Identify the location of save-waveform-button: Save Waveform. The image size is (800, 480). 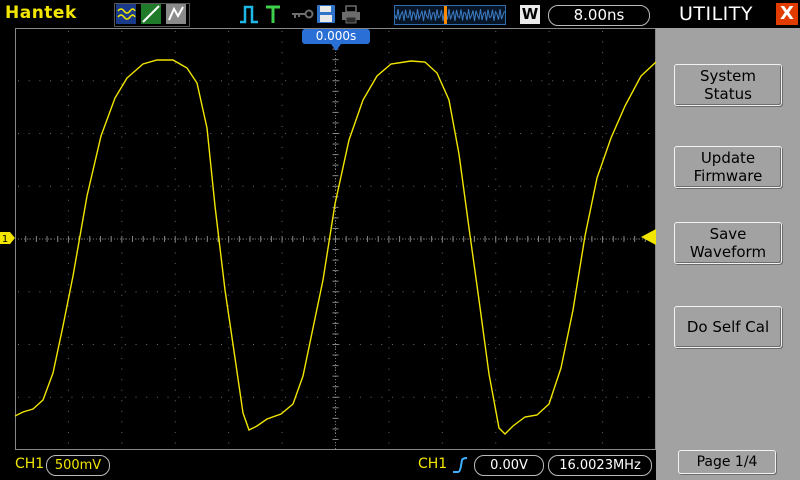
(728, 243).